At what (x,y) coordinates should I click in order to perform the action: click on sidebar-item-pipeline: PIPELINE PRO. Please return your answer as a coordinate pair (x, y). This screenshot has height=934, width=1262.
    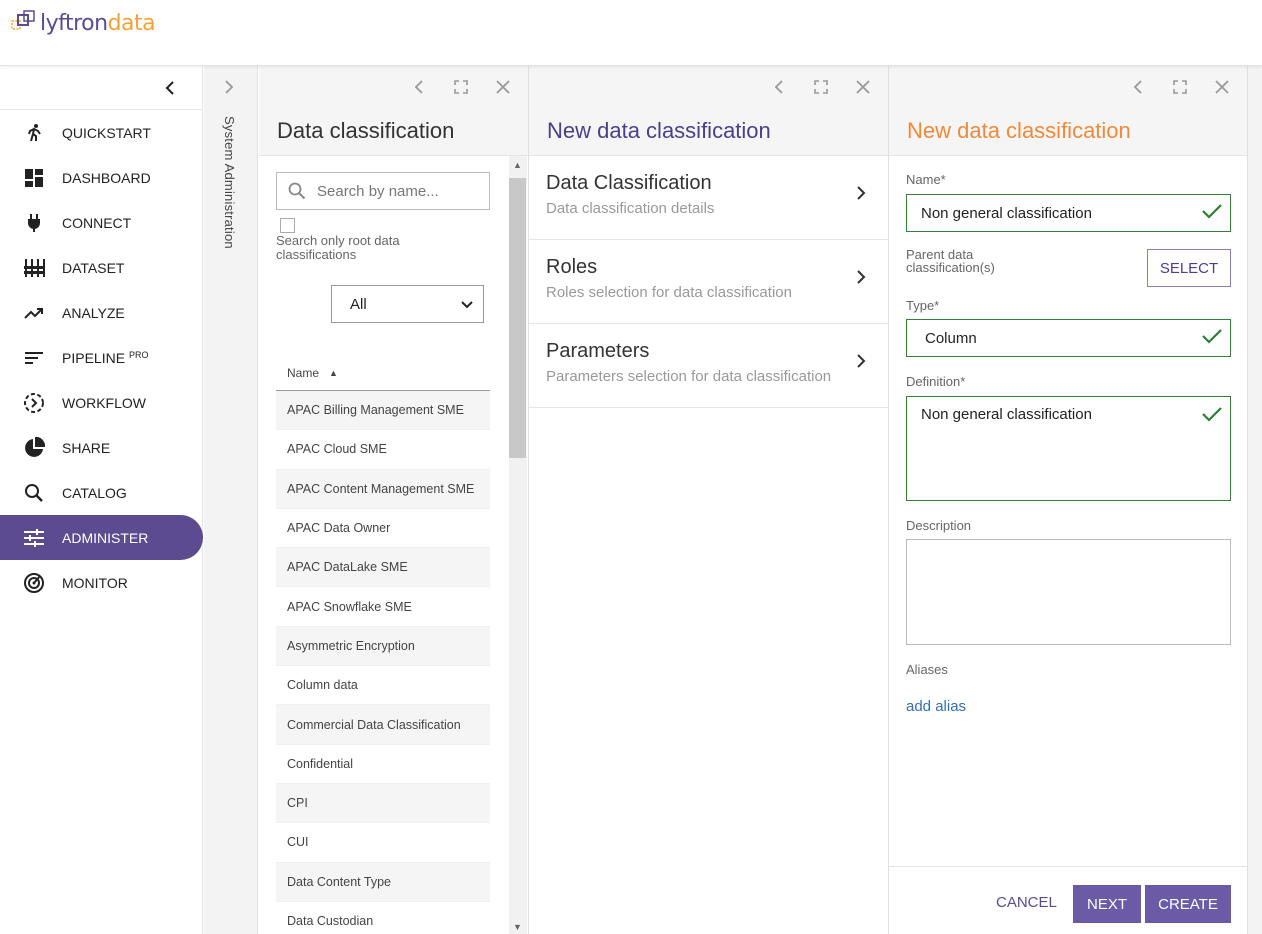
    Looking at the image, I should click on (101, 357).